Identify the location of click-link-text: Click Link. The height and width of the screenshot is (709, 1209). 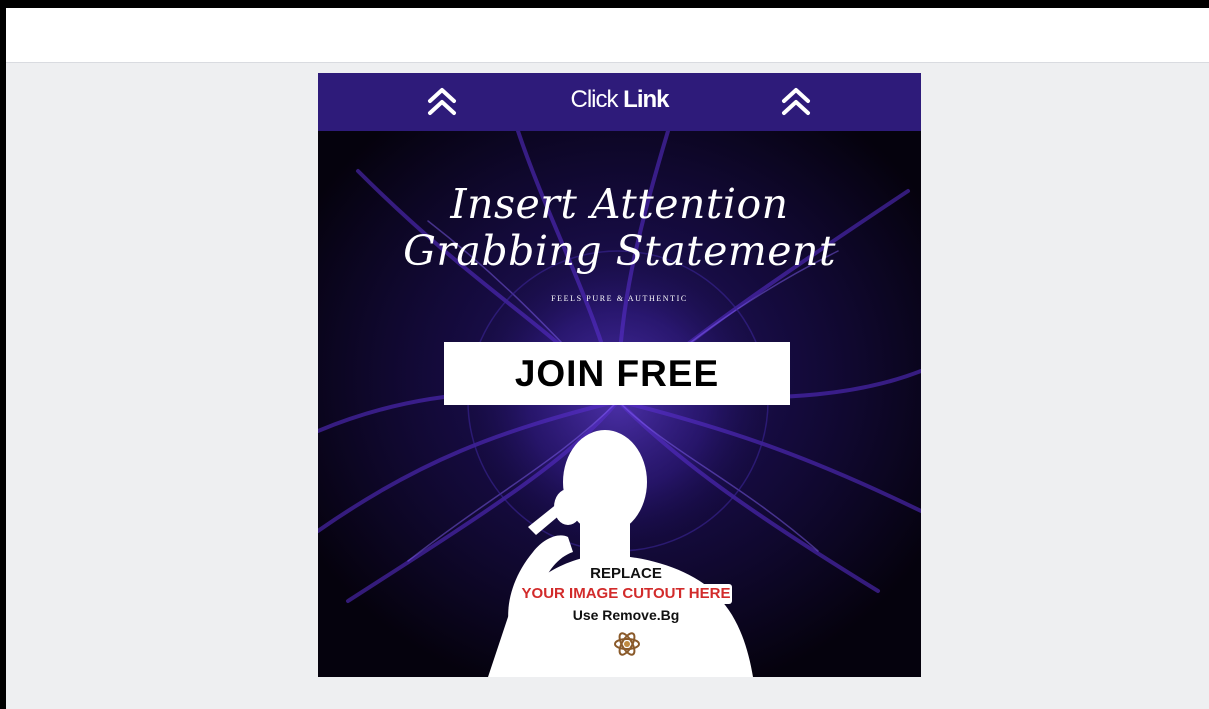
(619, 100).